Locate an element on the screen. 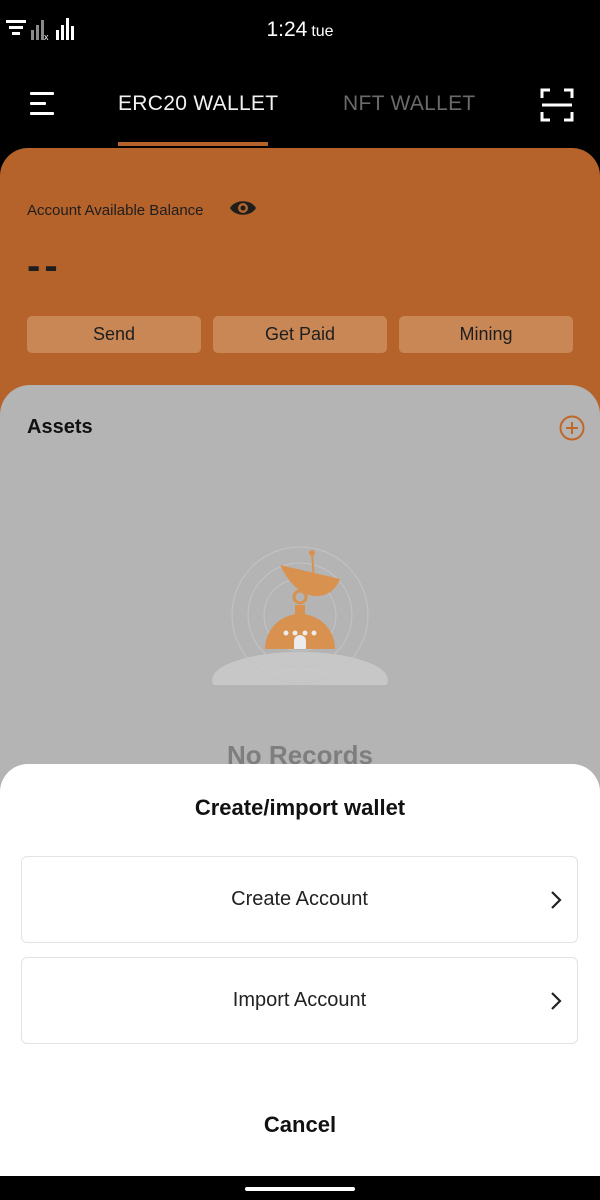  top-navigation: ERC20 WALLET NFT WALLET is located at coordinates (300, 105).